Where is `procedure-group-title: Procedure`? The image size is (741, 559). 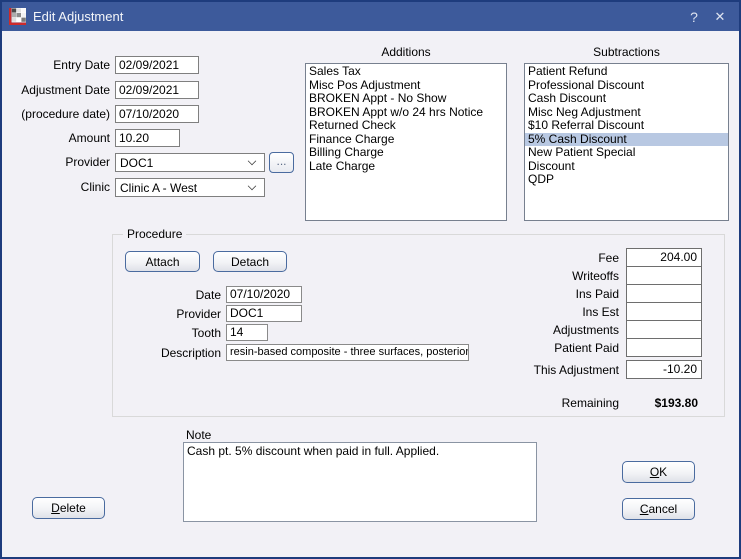
procedure-group-title: Procedure is located at coordinates (155, 234).